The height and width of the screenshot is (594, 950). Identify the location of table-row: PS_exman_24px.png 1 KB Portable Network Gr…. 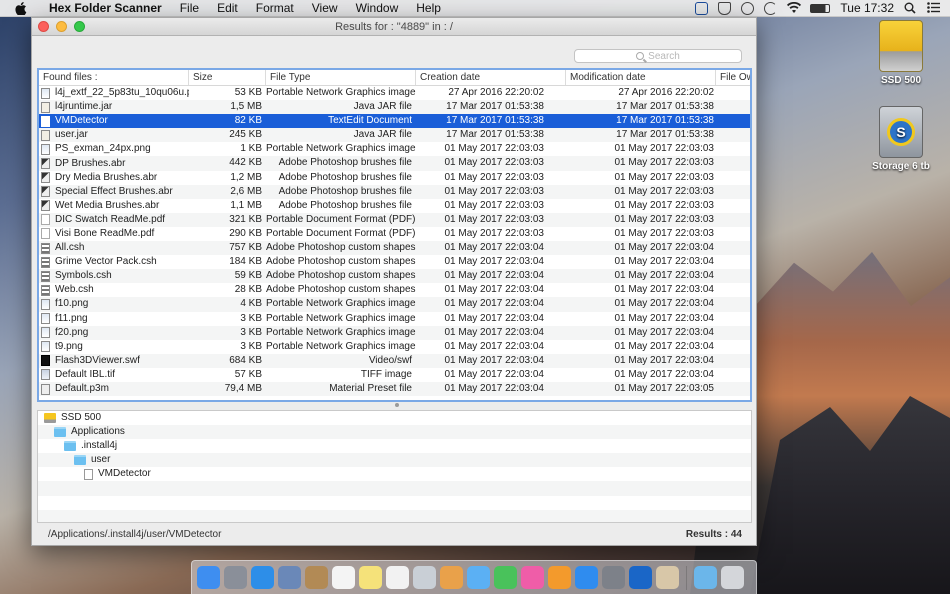
(394, 149).